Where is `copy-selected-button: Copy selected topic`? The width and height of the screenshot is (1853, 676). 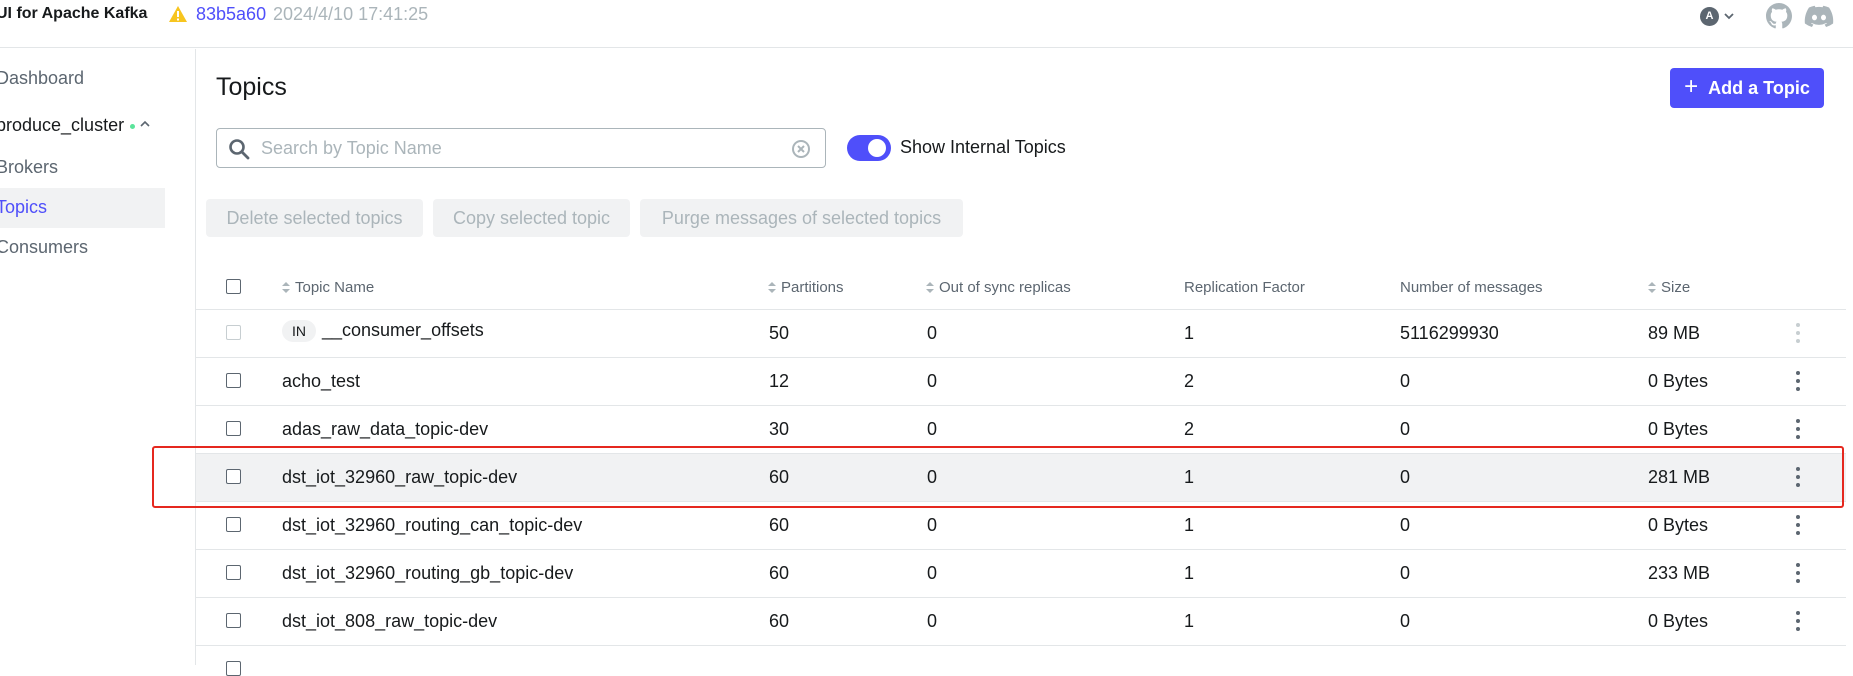
copy-selected-button: Copy selected topic is located at coordinates (531, 218).